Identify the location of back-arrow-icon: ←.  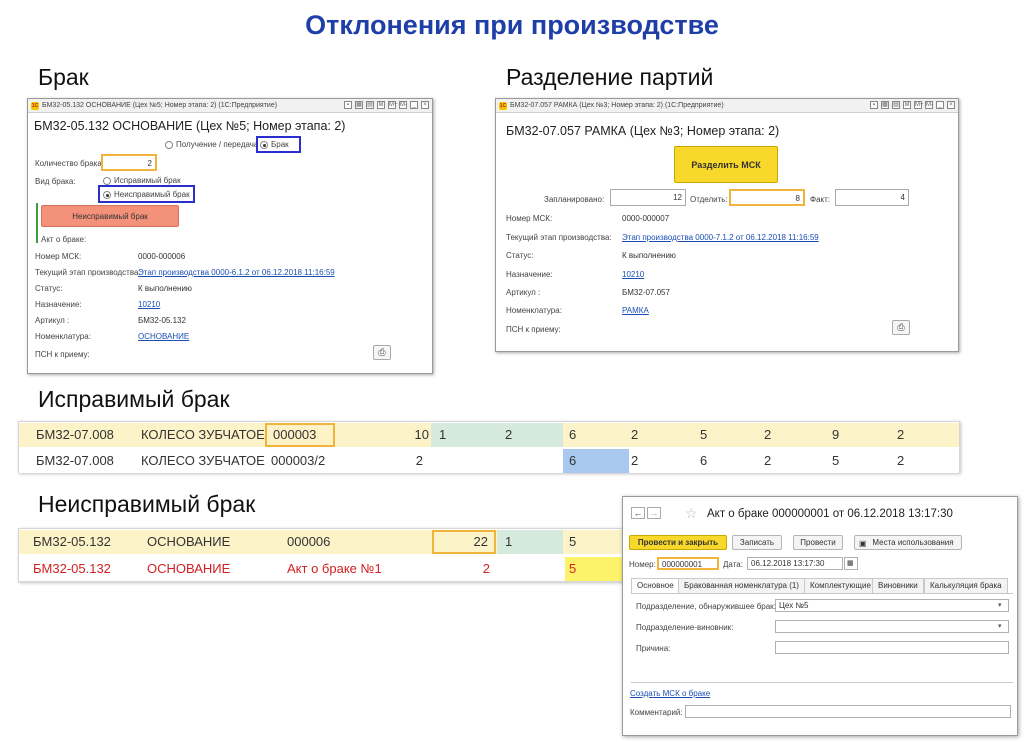
(638, 513).